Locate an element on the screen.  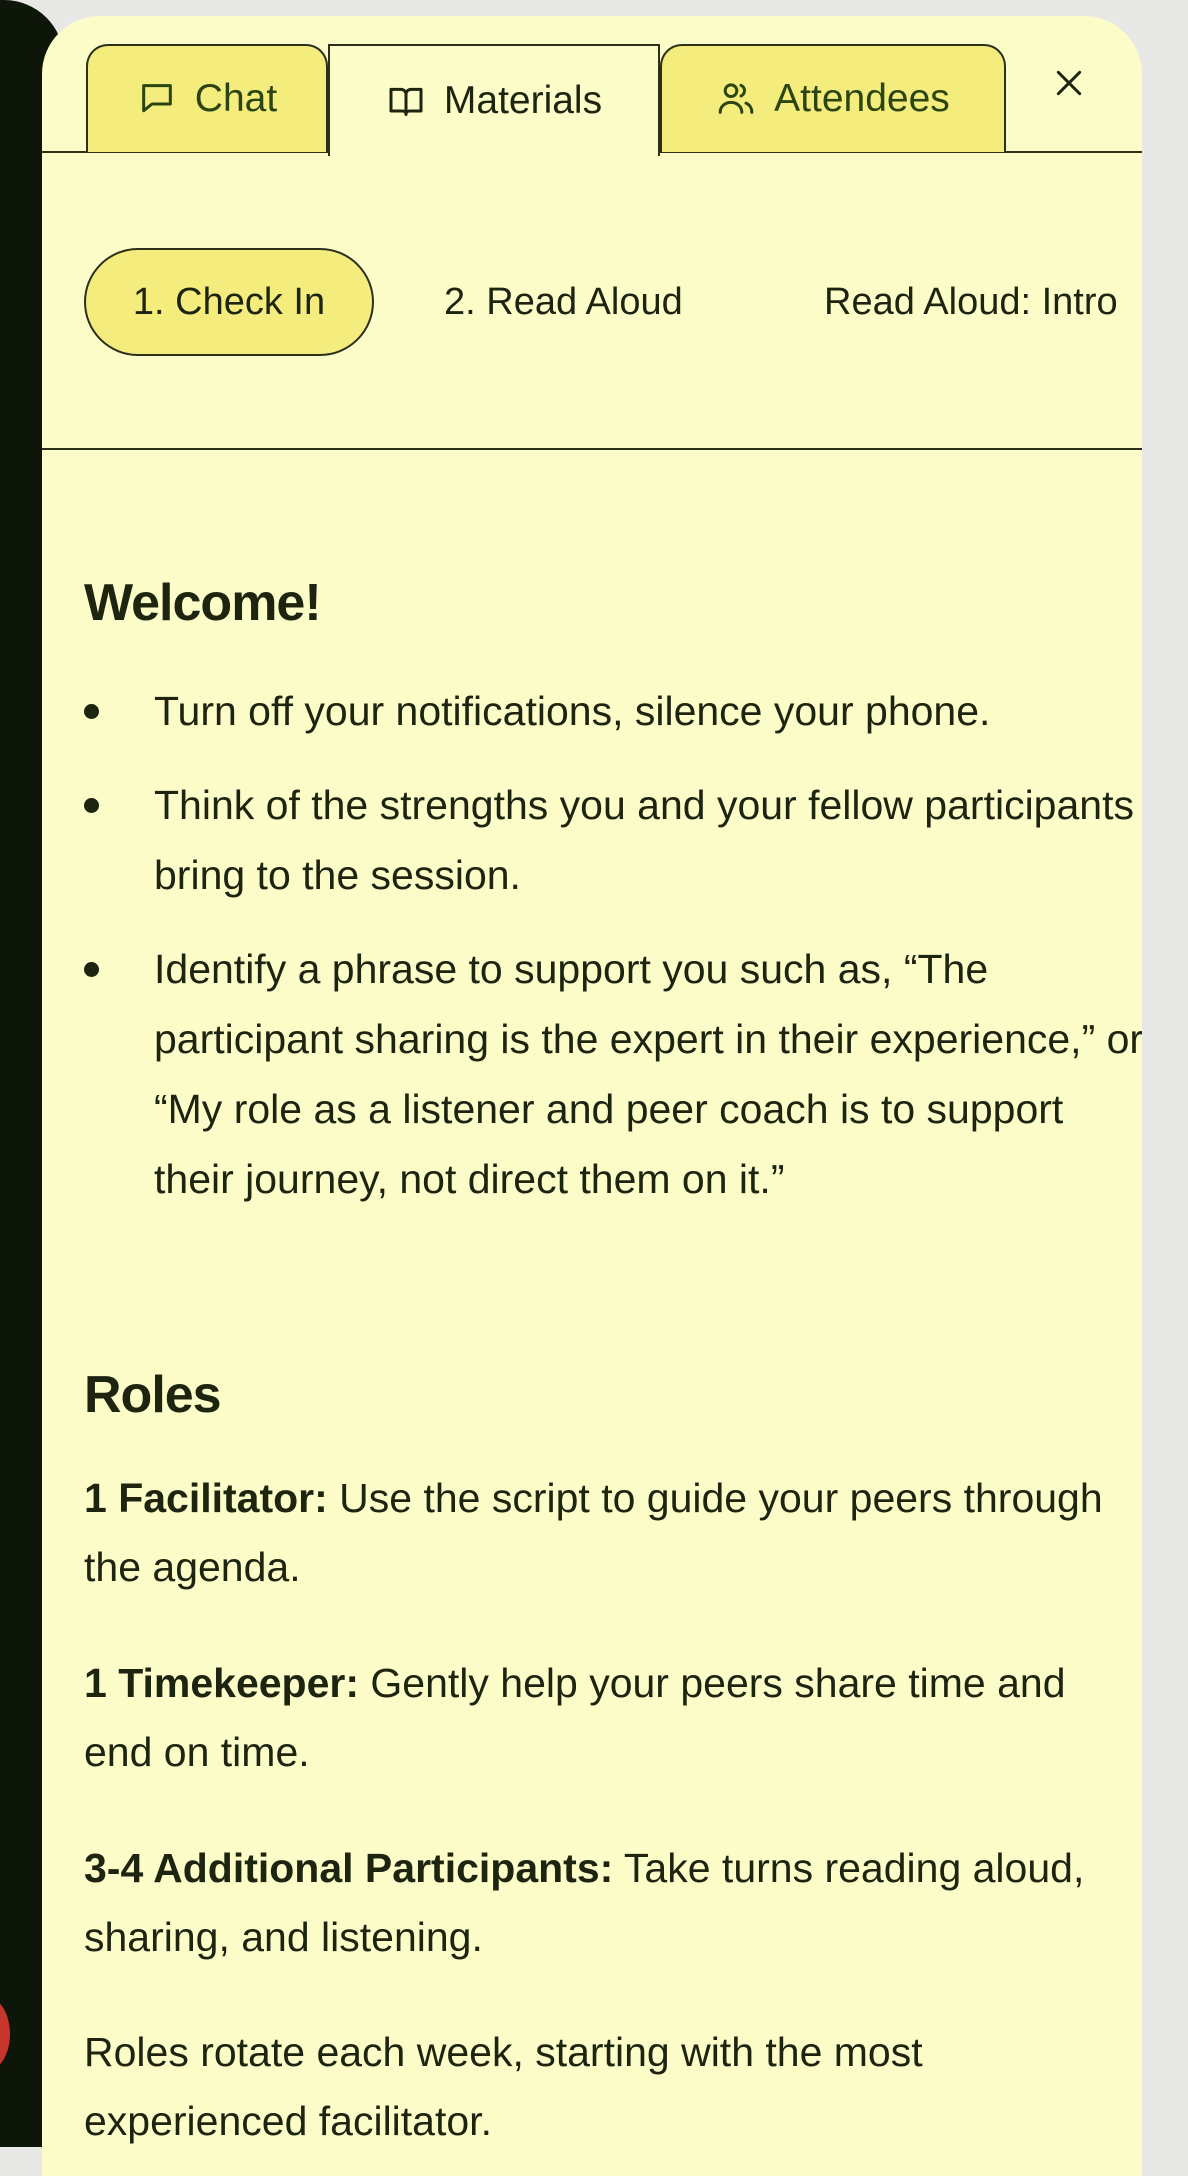
close-button is located at coordinates (1069, 85).